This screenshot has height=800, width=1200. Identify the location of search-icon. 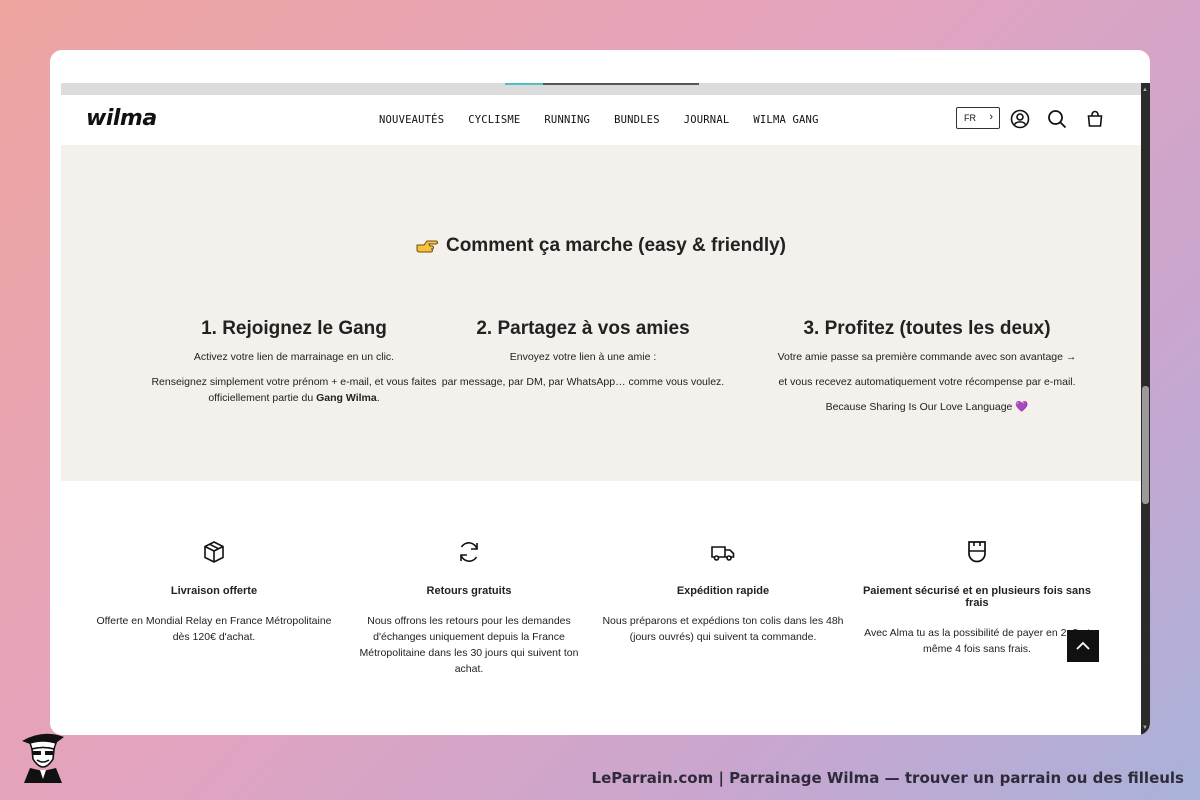
(1057, 119).